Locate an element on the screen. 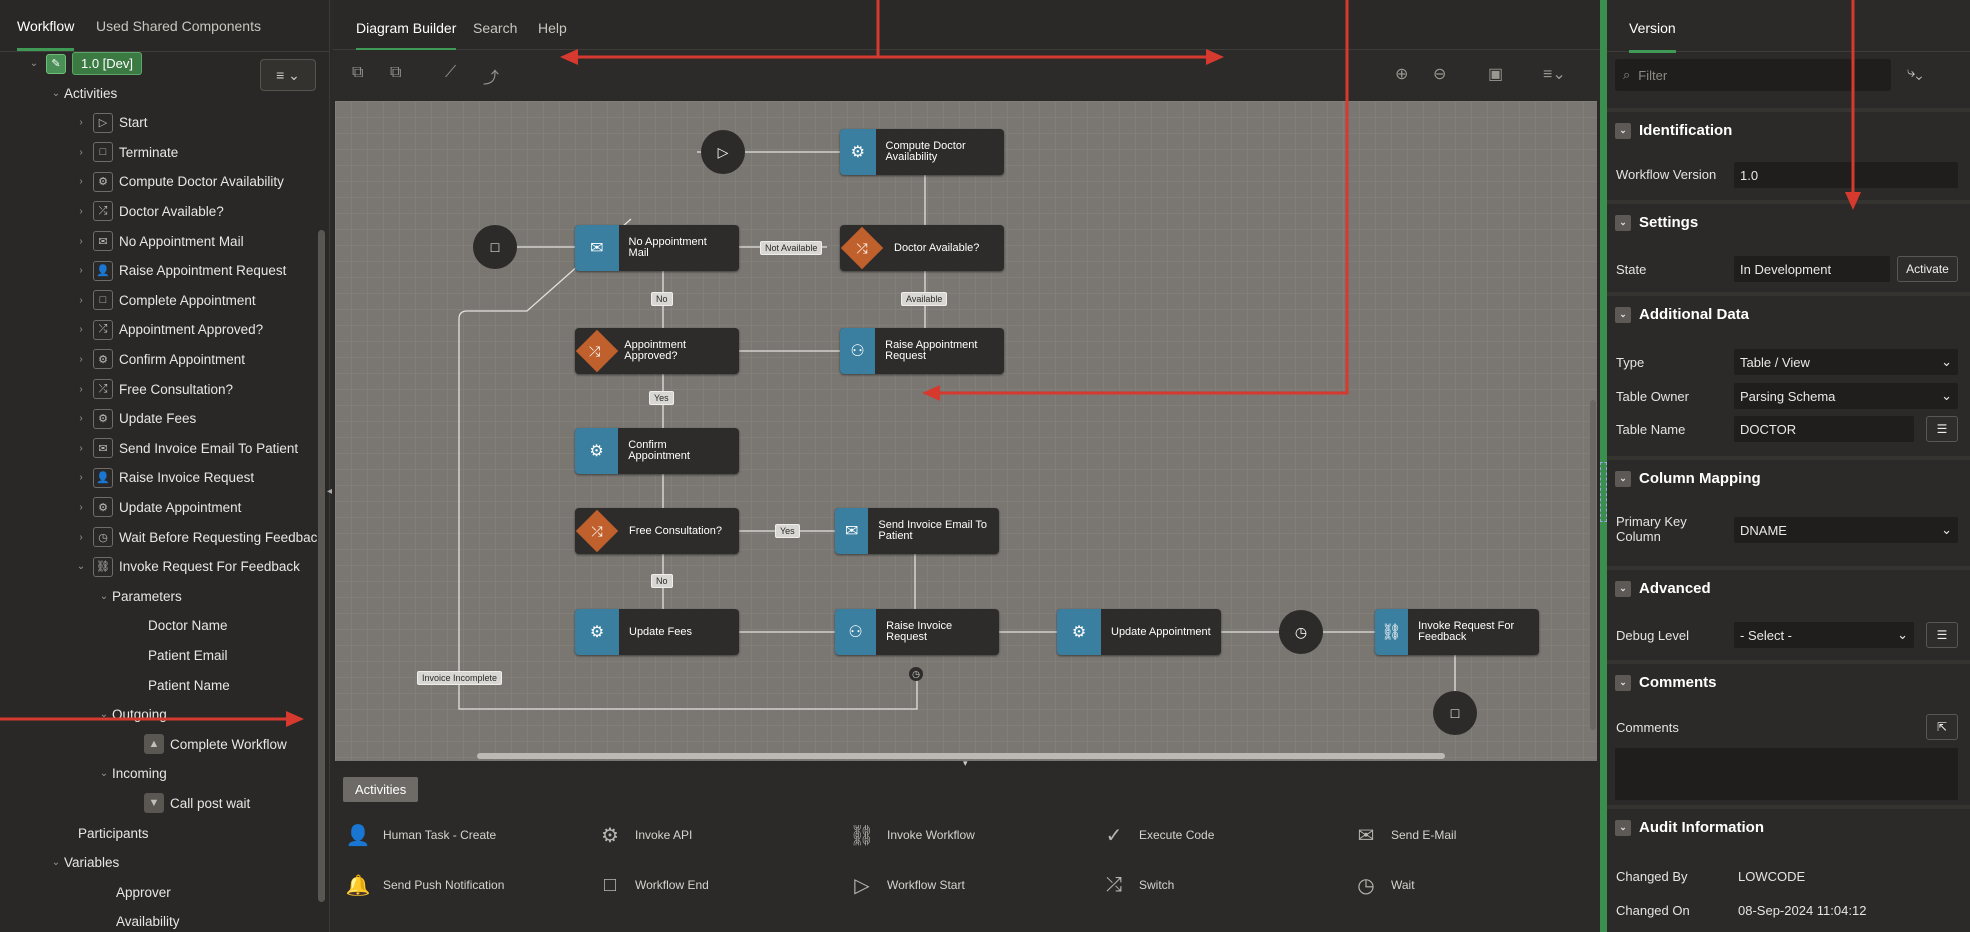  annotation-arrow is located at coordinates (1142, 197).